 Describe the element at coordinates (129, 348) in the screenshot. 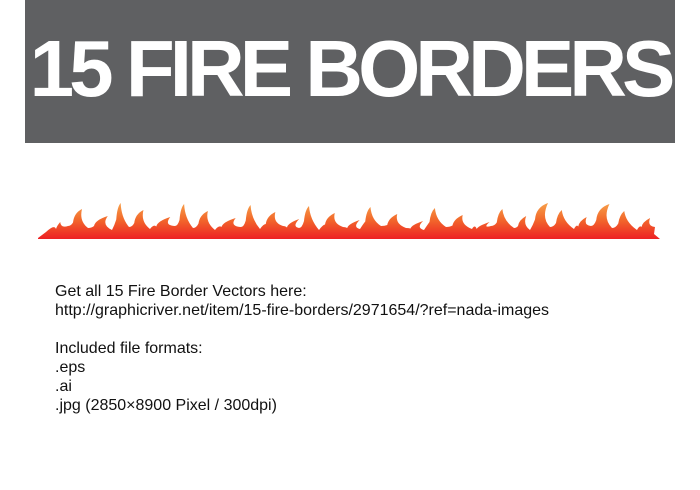

I see `formats-heading: Included file formats:` at that location.